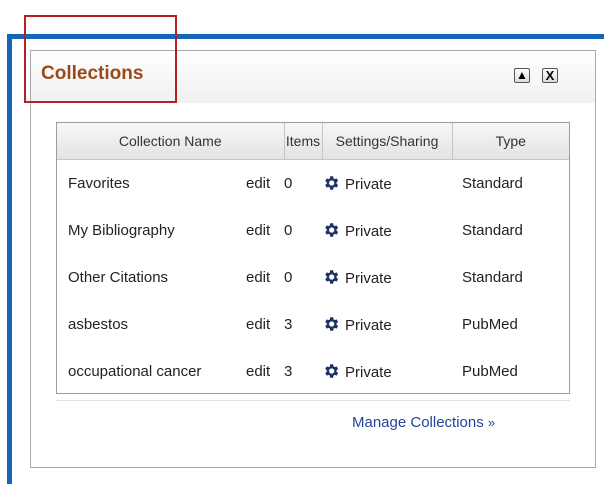  What do you see at coordinates (151, 324) in the screenshot?
I see `collection-name-link: asbestos` at bounding box center [151, 324].